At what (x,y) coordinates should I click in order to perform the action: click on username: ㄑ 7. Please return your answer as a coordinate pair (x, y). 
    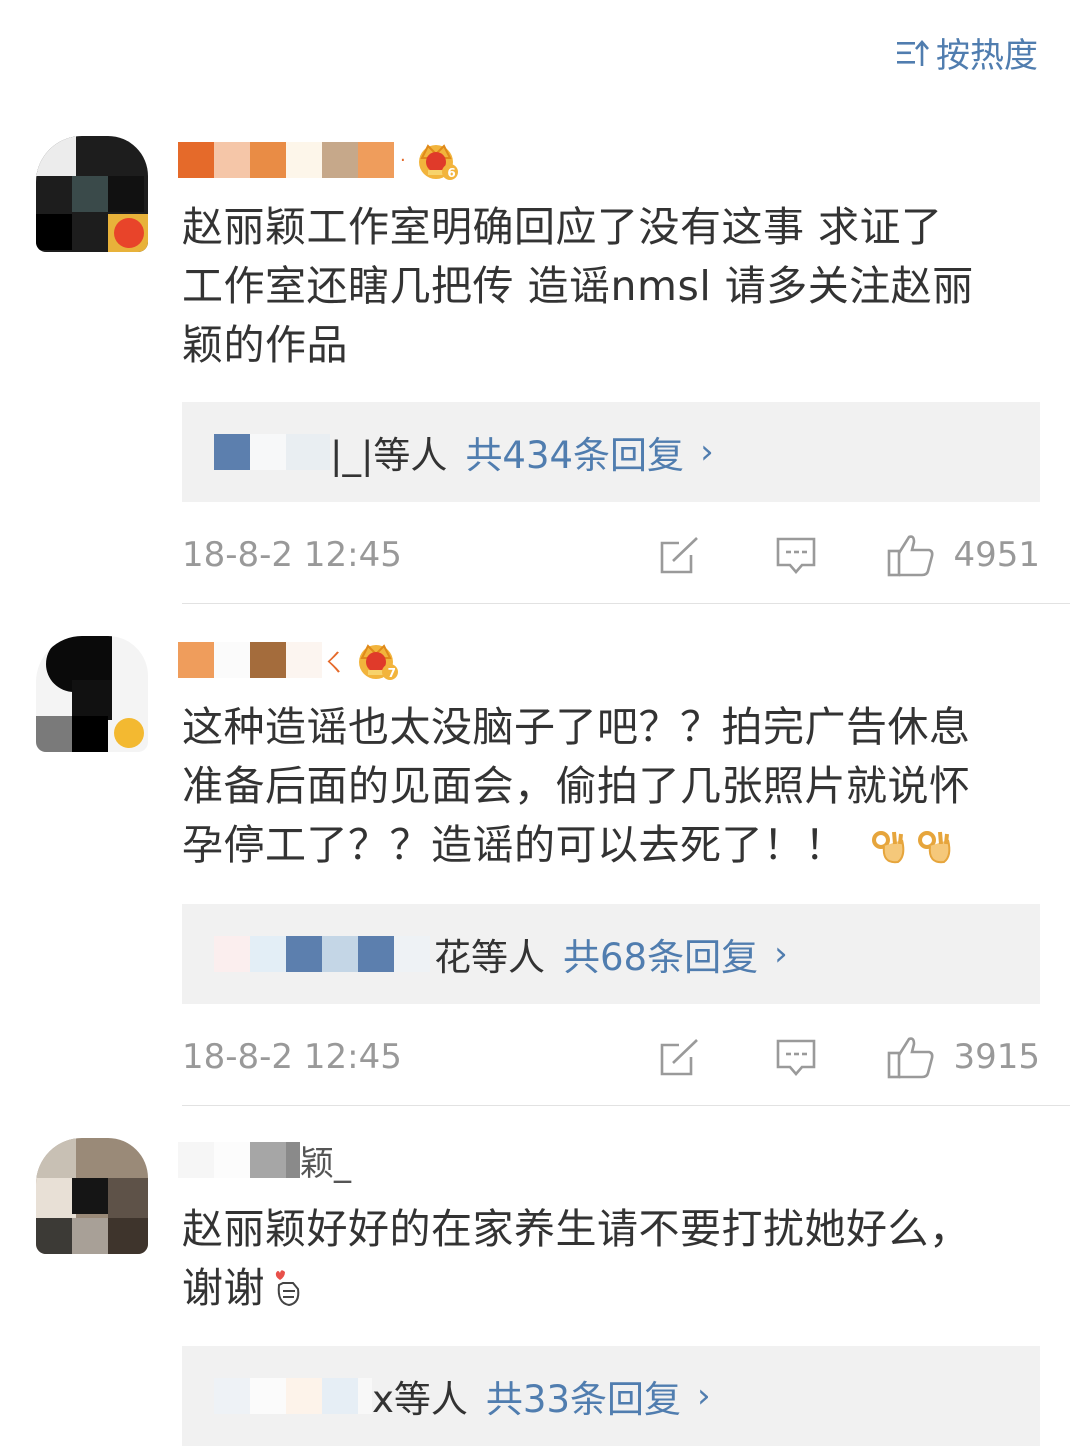
    Looking at the image, I should click on (289, 661).